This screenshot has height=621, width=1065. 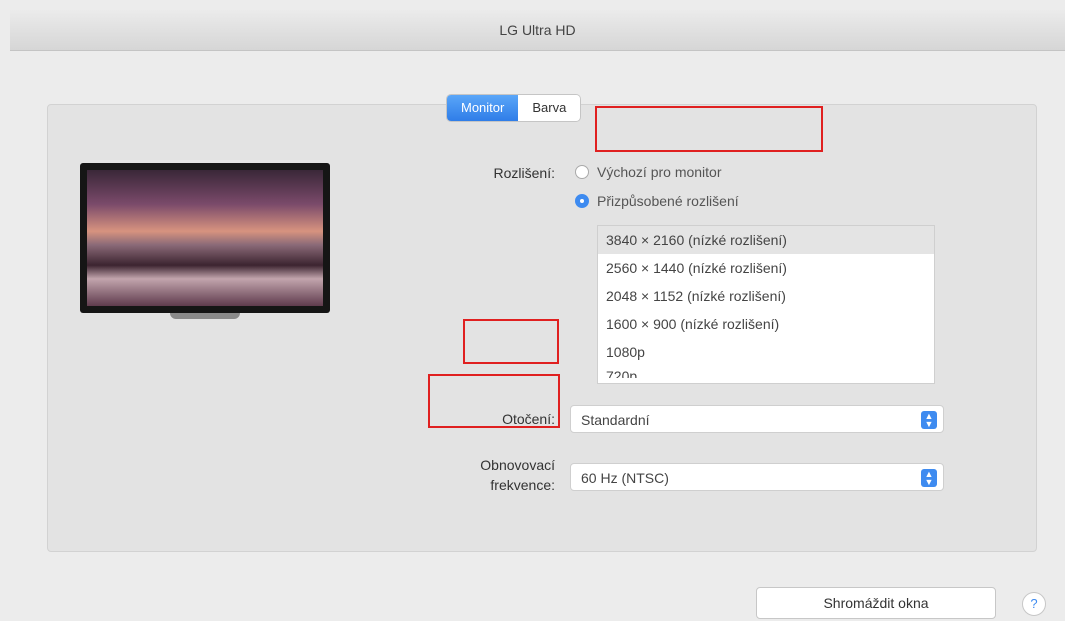 I want to click on window-title: LG Ultra HD, so click(x=537, y=30).